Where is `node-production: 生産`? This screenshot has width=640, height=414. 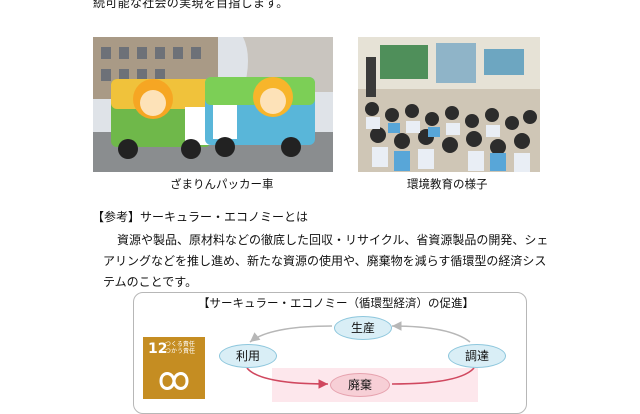 node-production: 生産 is located at coordinates (363, 328).